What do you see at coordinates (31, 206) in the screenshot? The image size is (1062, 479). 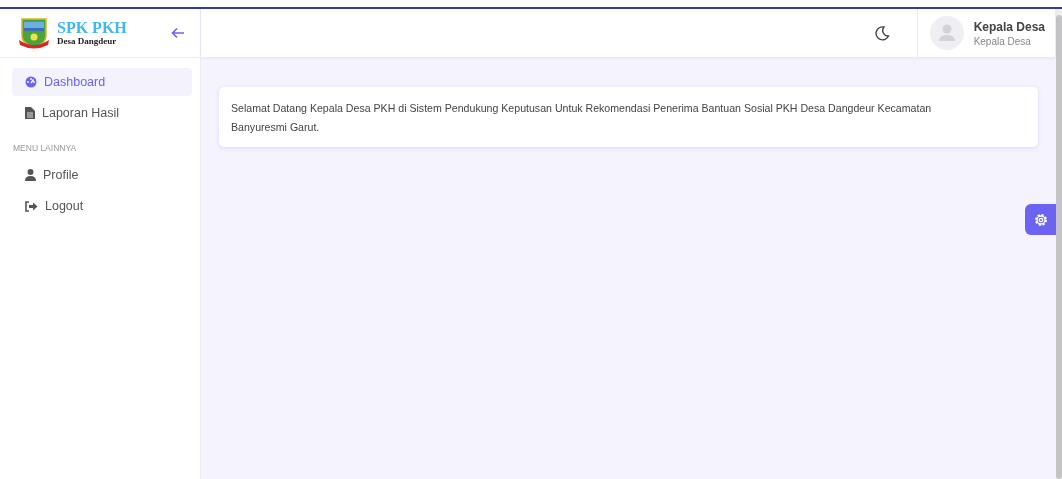 I see `sign-out-icon` at bounding box center [31, 206].